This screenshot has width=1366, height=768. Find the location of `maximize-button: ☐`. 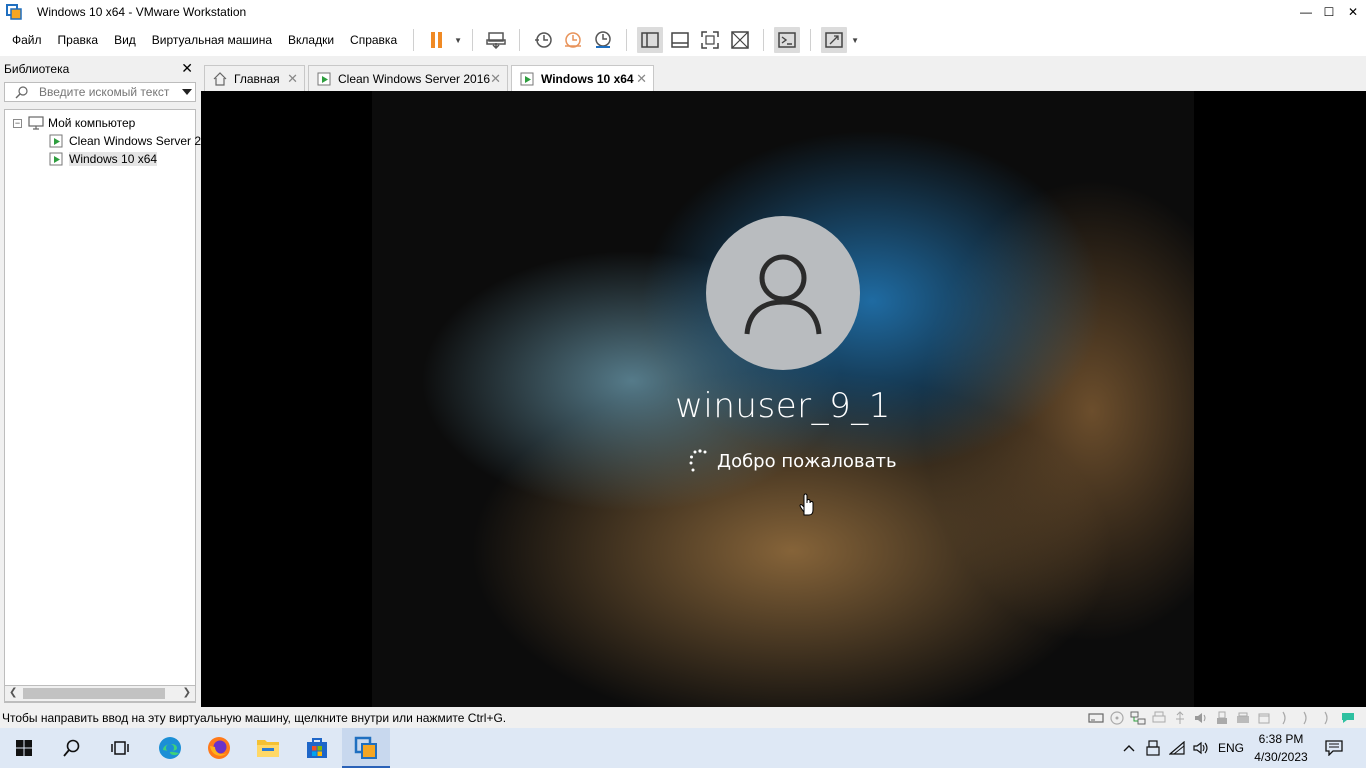

maximize-button: ☐ is located at coordinates (1329, 12).